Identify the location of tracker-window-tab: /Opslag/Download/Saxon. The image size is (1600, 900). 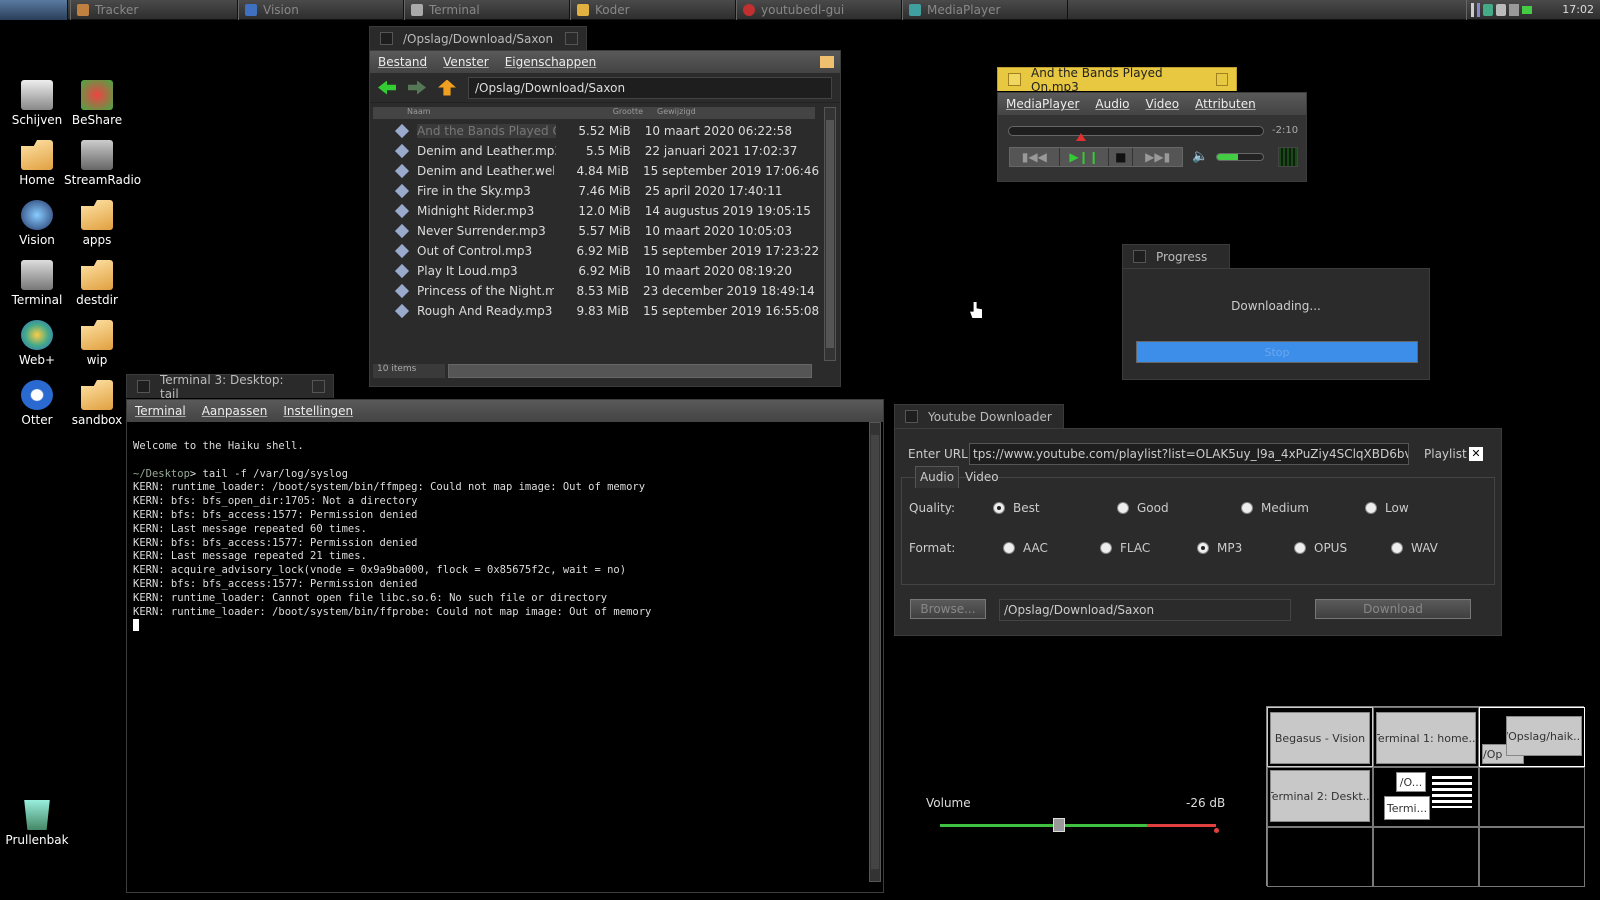
(478, 38).